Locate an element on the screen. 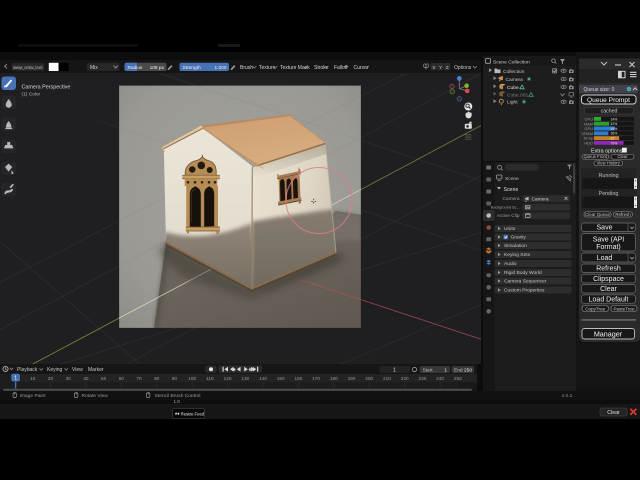  svg-text: airways_comfyui_brush is located at coordinates (28, 67).